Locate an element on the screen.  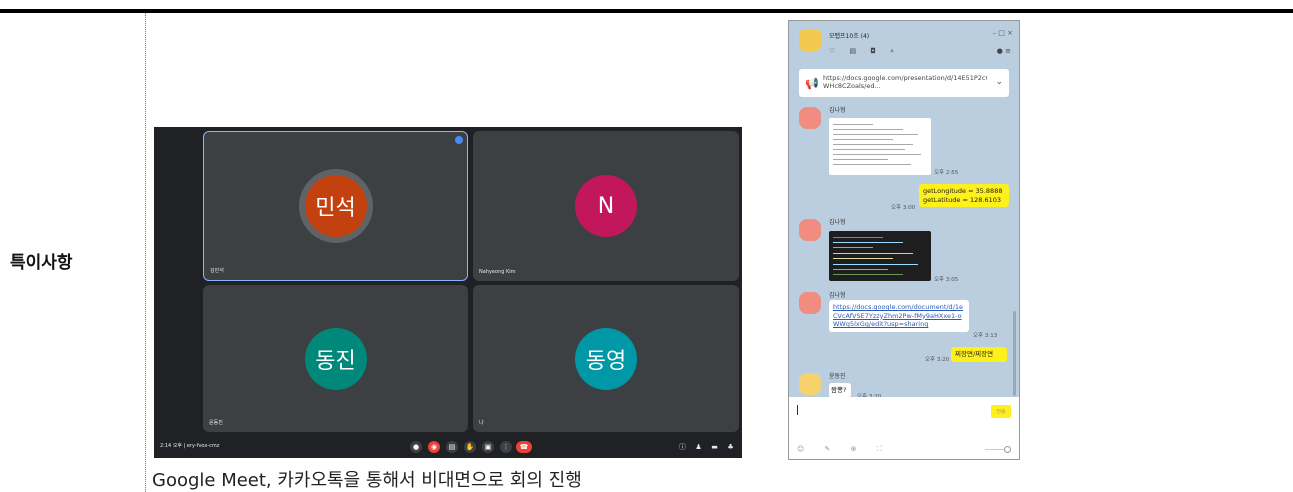
image-caption: Google Meet, 카카오톡을 통해서 비대면으로 회의 진행 is located at coordinates (367, 480).